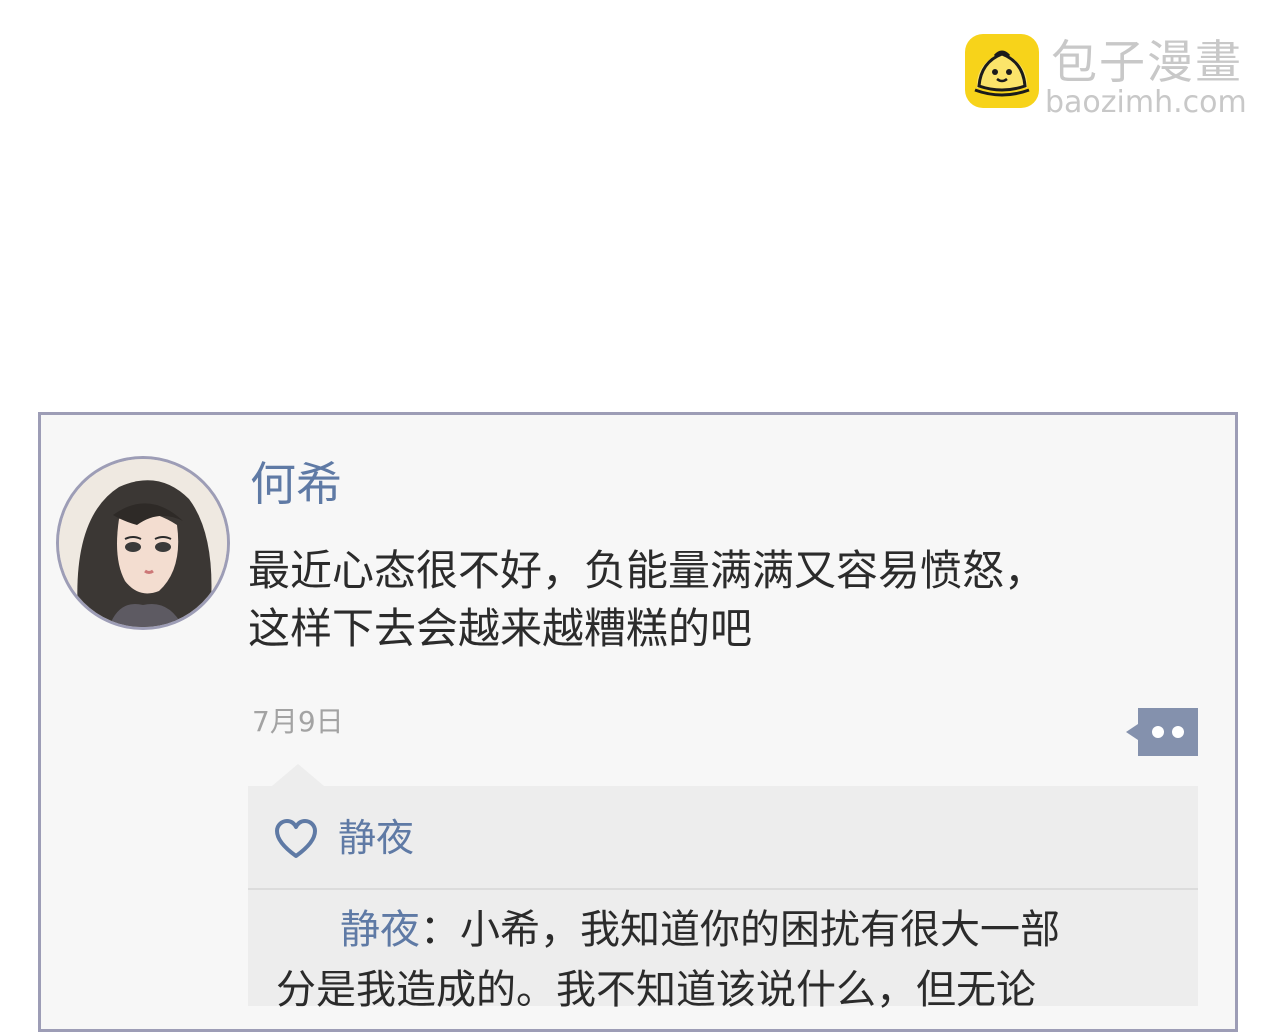  I want to click on comment-bubble-icon, so click(1162, 732).